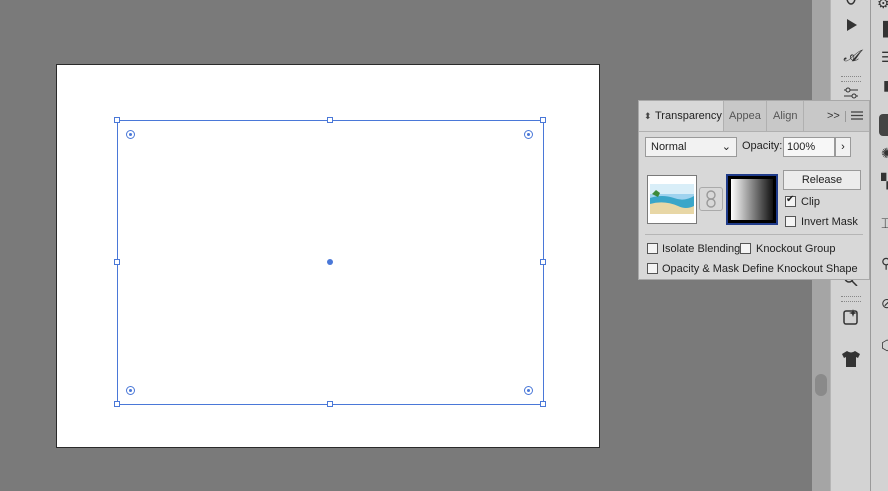  What do you see at coordinates (754, 234) in the screenshot?
I see `panel-divider` at bounding box center [754, 234].